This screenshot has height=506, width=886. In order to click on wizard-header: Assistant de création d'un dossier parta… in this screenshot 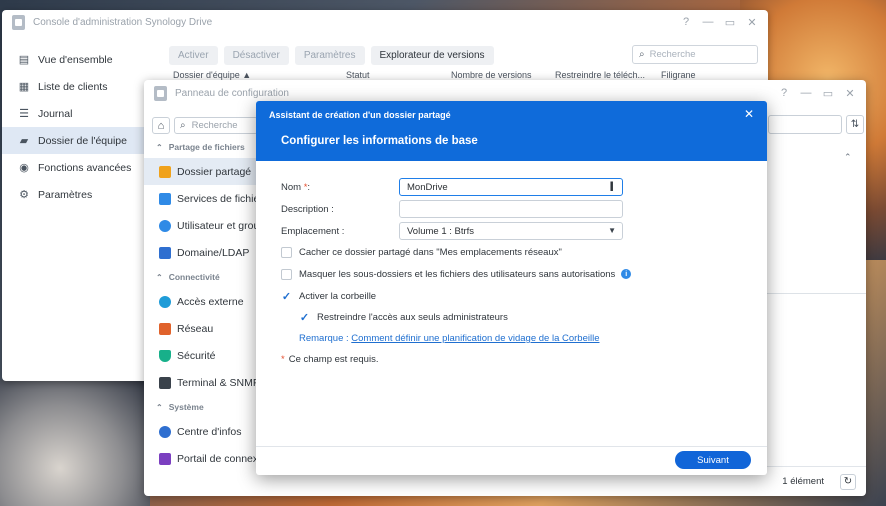, I will do `click(511, 131)`.